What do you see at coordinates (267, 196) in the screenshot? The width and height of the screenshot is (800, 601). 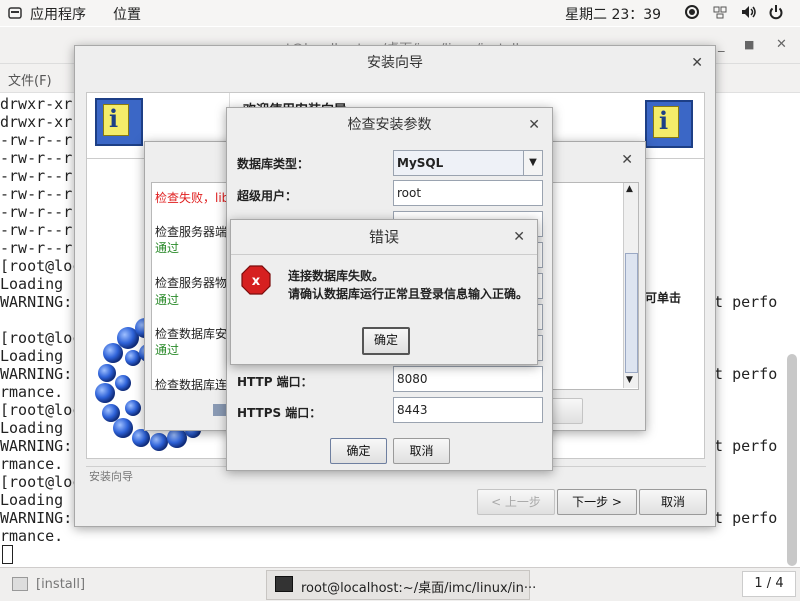 I see `superuser-label: 超级用户：` at bounding box center [267, 196].